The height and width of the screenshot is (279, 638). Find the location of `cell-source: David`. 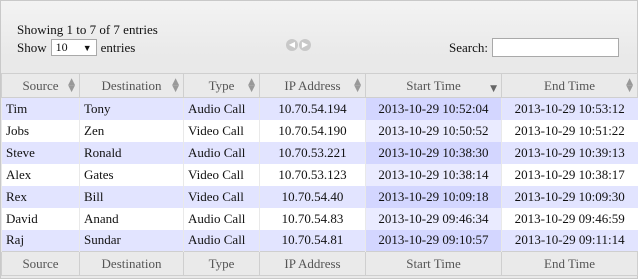

cell-source: David is located at coordinates (40, 218).